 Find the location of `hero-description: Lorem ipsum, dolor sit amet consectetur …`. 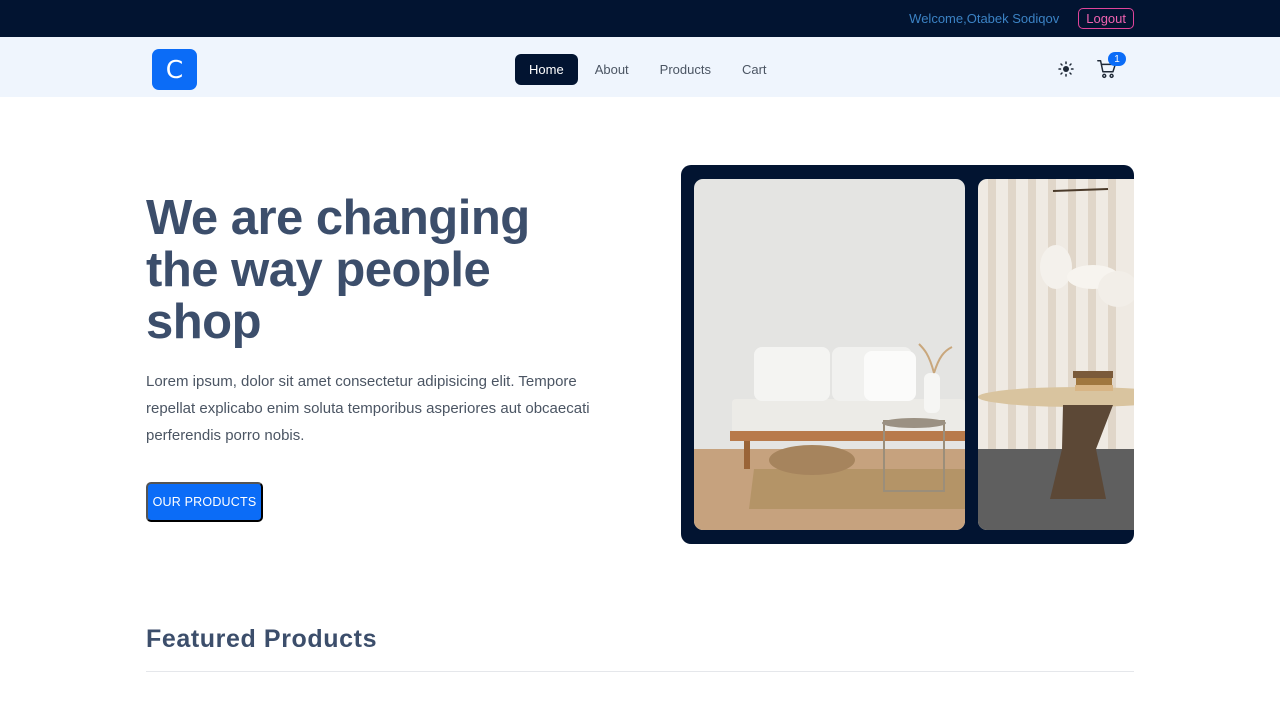

hero-description: Lorem ipsum, dolor sit amet consectetur … is located at coordinates (368, 408).